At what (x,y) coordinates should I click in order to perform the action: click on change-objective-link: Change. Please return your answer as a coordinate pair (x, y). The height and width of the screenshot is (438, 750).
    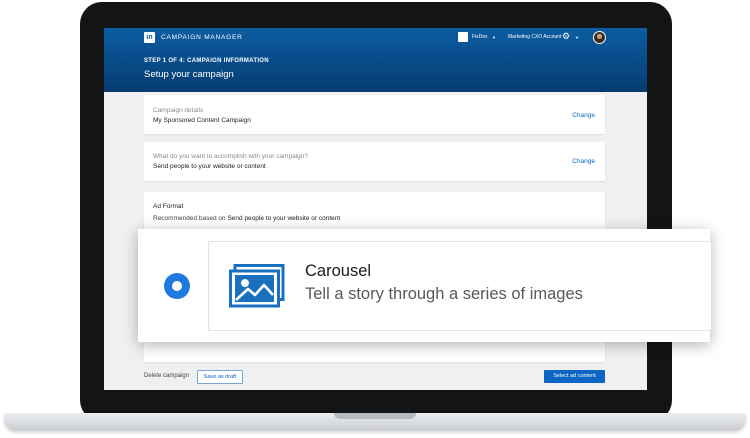
    Looking at the image, I should click on (583, 161).